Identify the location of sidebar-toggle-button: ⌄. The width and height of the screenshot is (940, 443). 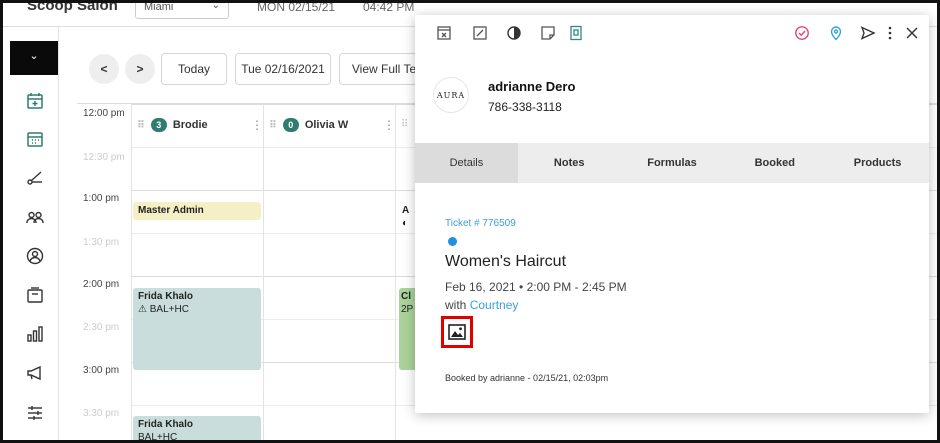
(34, 58).